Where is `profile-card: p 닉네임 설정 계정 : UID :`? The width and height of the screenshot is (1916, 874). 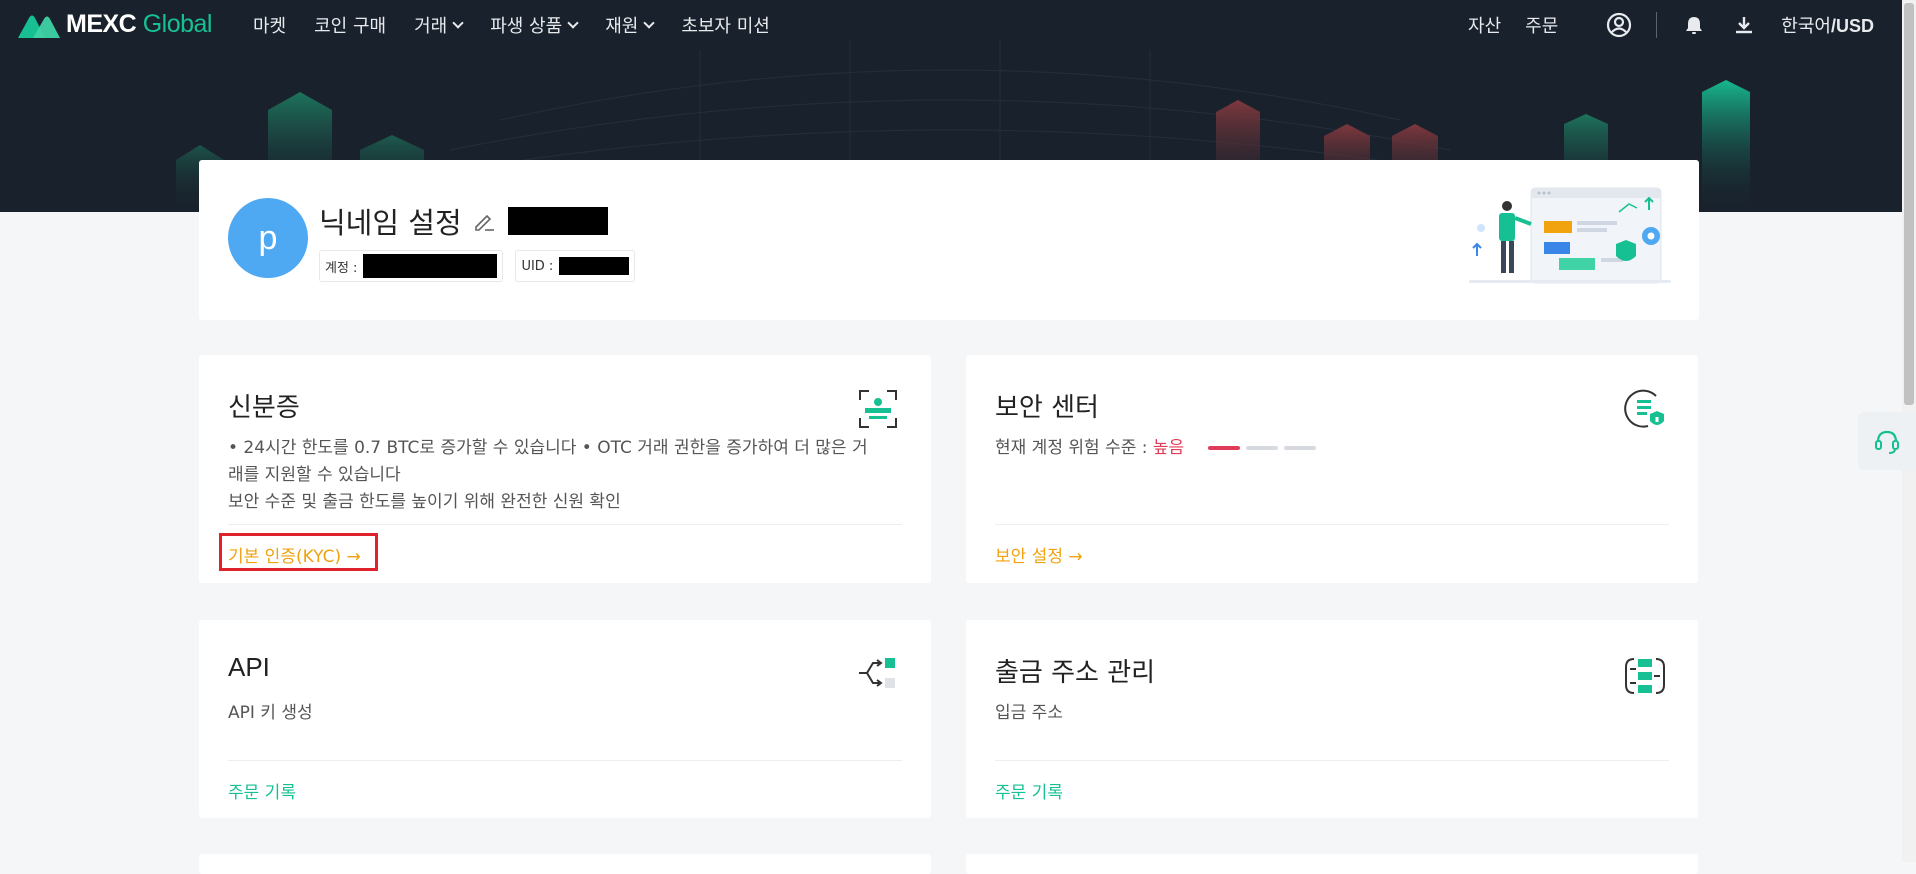
profile-card: p 닉네임 설정 계정 : UID : is located at coordinates (949, 240).